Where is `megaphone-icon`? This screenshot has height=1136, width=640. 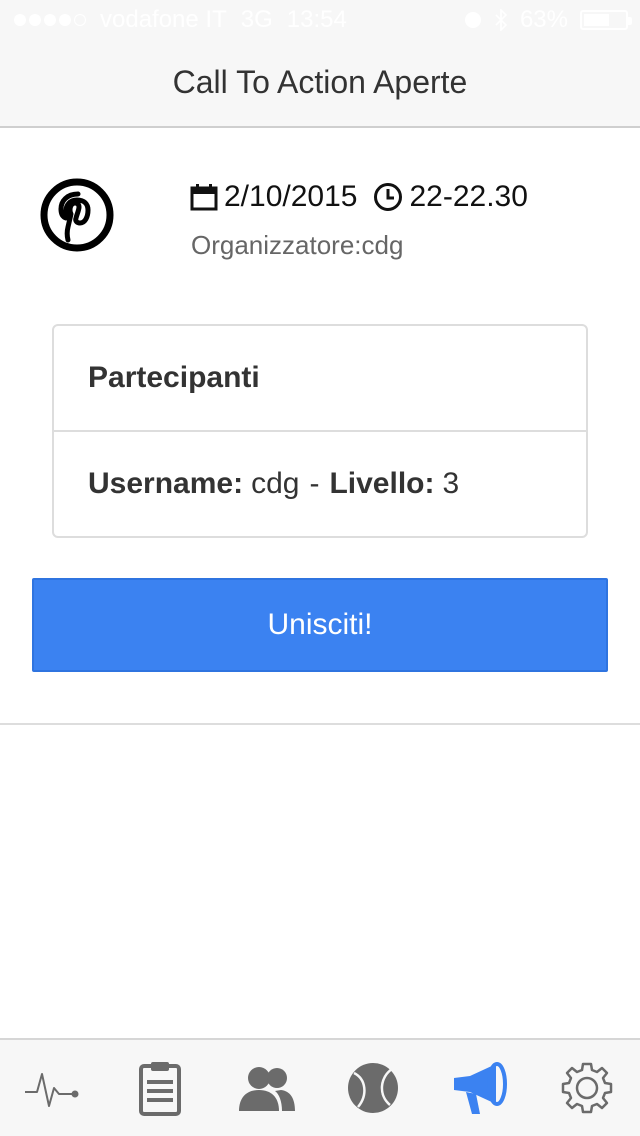
megaphone-icon is located at coordinates (480, 1088).